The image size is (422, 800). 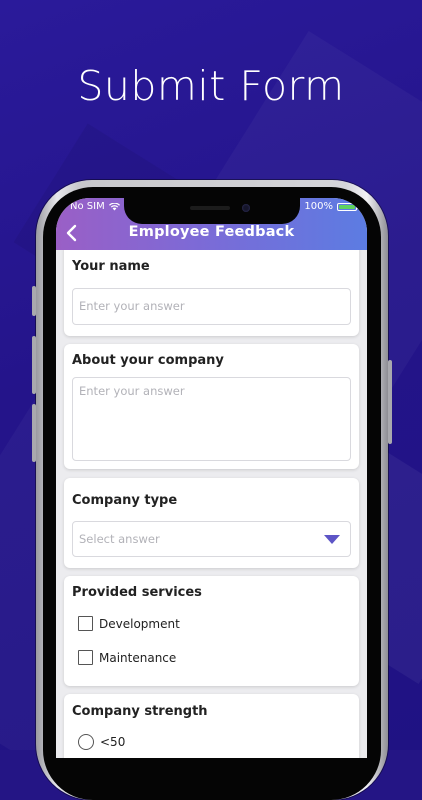 What do you see at coordinates (138, 657) in the screenshot?
I see `service-option-label: Maintenance` at bounding box center [138, 657].